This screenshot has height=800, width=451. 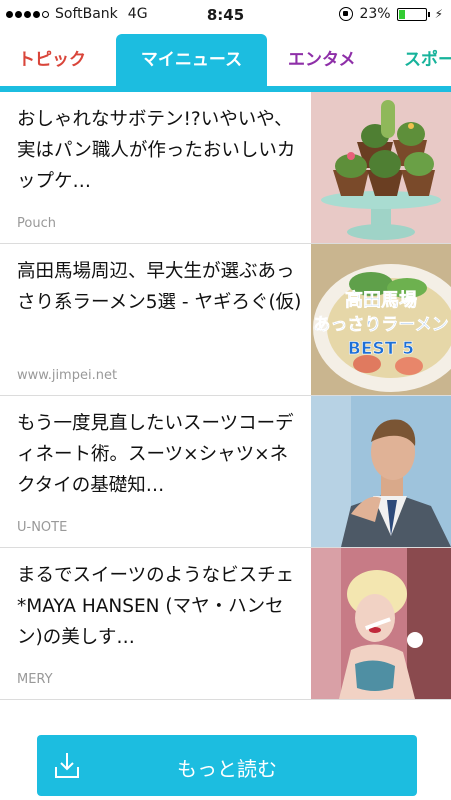 I want to click on ramen-image: 高田馬場 あっさりラーメン BEST 5, so click(x=381, y=319).